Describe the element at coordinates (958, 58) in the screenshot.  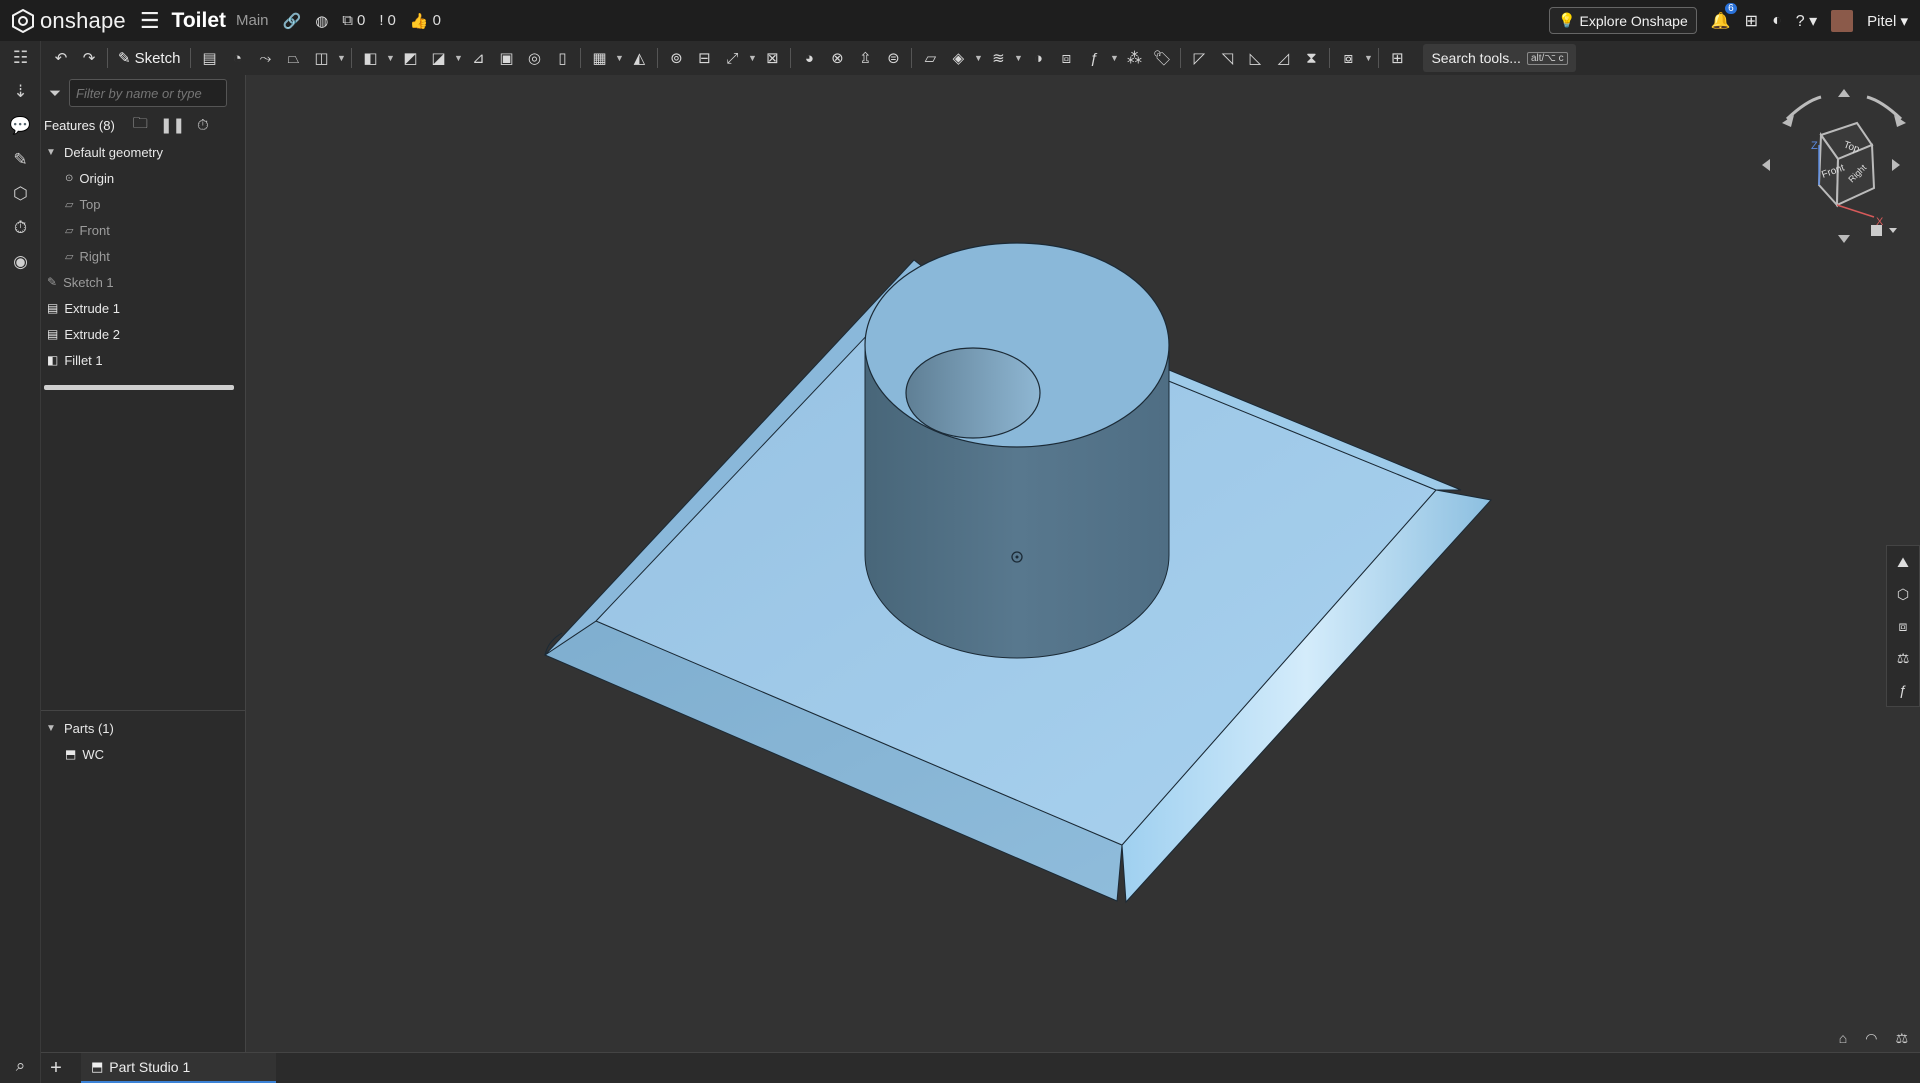
I see `mate-connector-icon: ◈` at that location.